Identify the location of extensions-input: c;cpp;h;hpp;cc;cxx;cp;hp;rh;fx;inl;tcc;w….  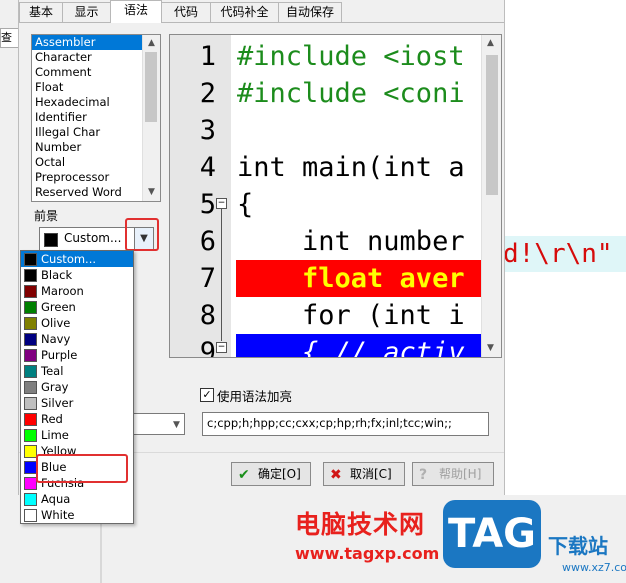
(345, 424).